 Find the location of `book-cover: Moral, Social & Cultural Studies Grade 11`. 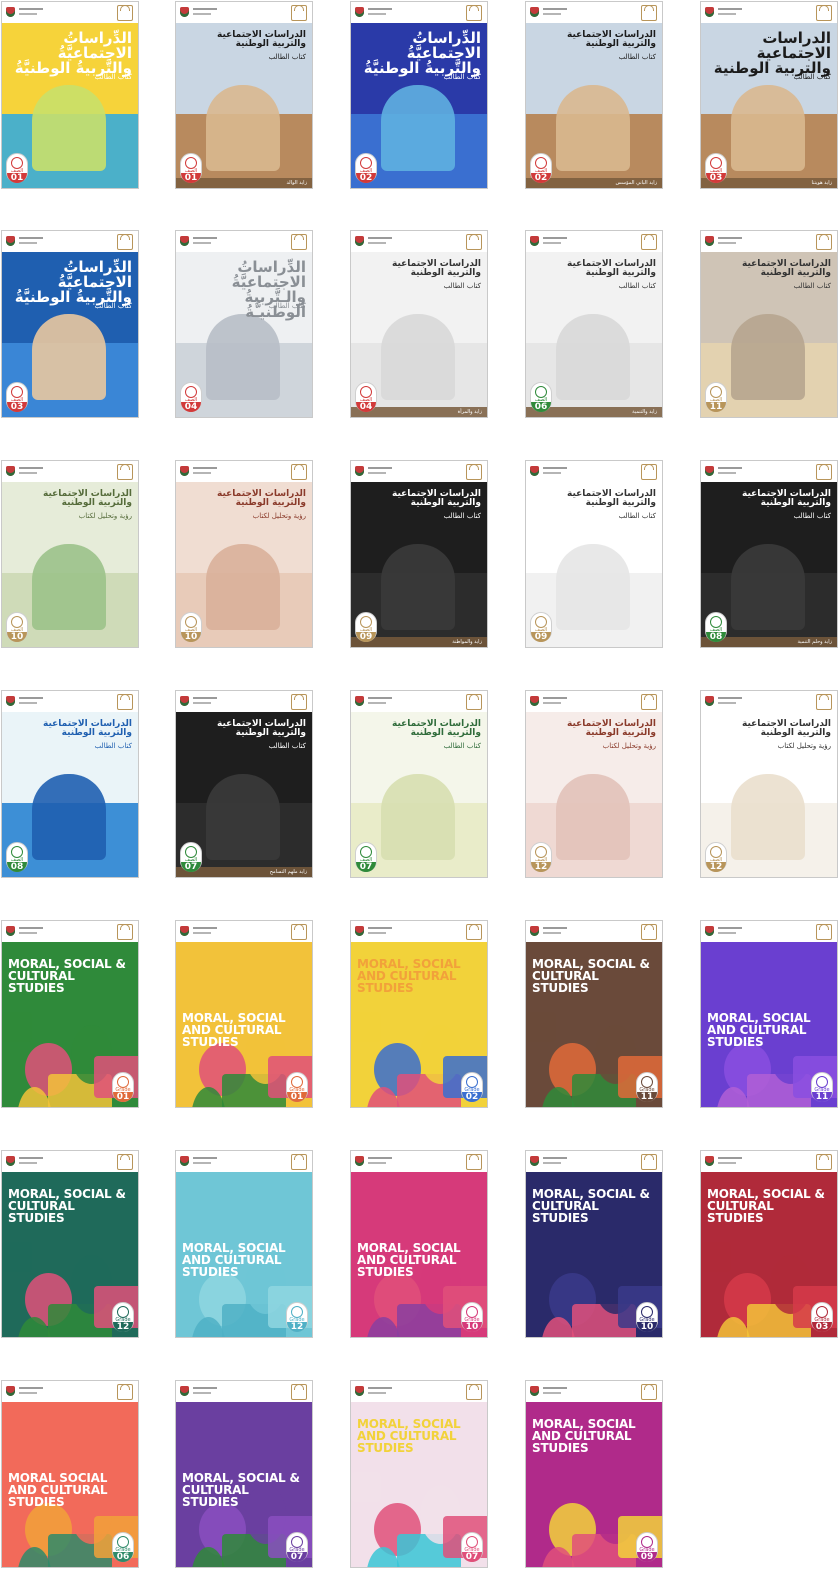

book-cover: Moral, Social & Cultural Studies Grade 11 is located at coordinates (594, 1014).